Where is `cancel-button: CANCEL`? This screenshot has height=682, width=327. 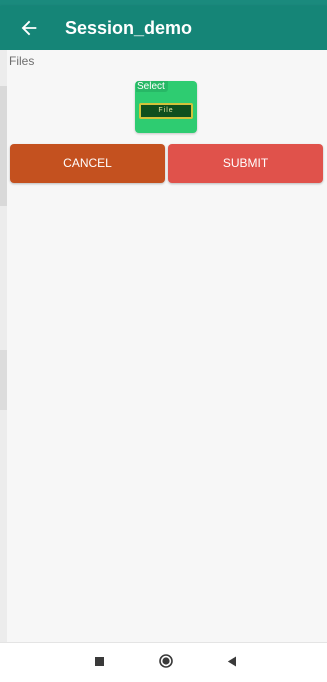 cancel-button: CANCEL is located at coordinates (87, 163).